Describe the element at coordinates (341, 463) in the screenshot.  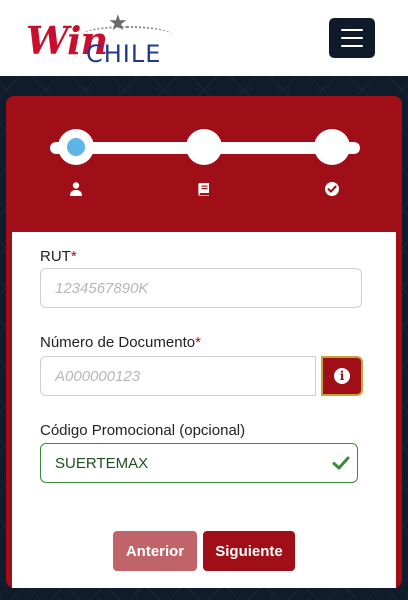
I see `check-icon` at that location.